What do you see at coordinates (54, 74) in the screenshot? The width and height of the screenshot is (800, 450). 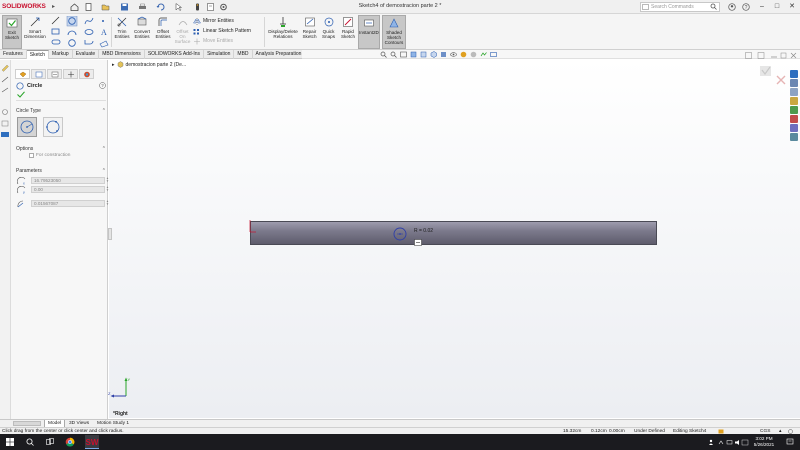 I see `configuration-manager-tab` at bounding box center [54, 74].